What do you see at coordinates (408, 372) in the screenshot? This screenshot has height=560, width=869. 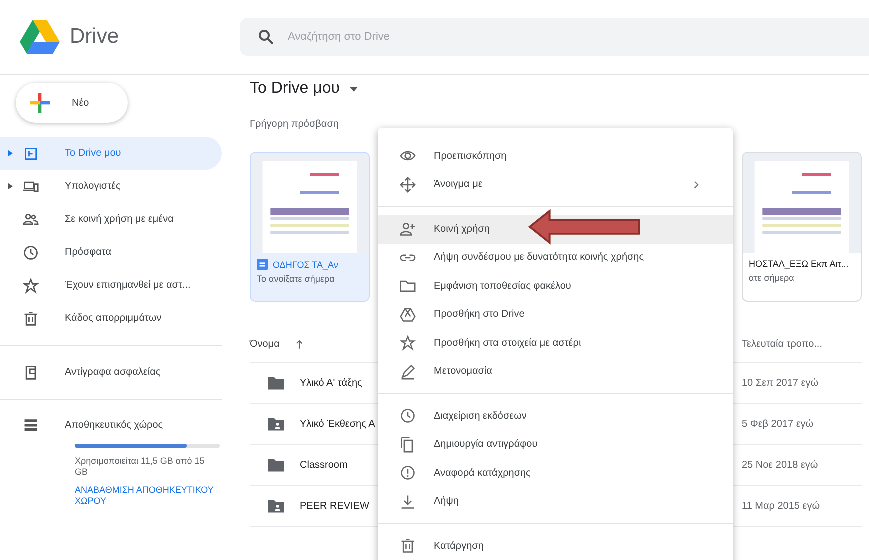 I see `pencil-icon` at bounding box center [408, 372].